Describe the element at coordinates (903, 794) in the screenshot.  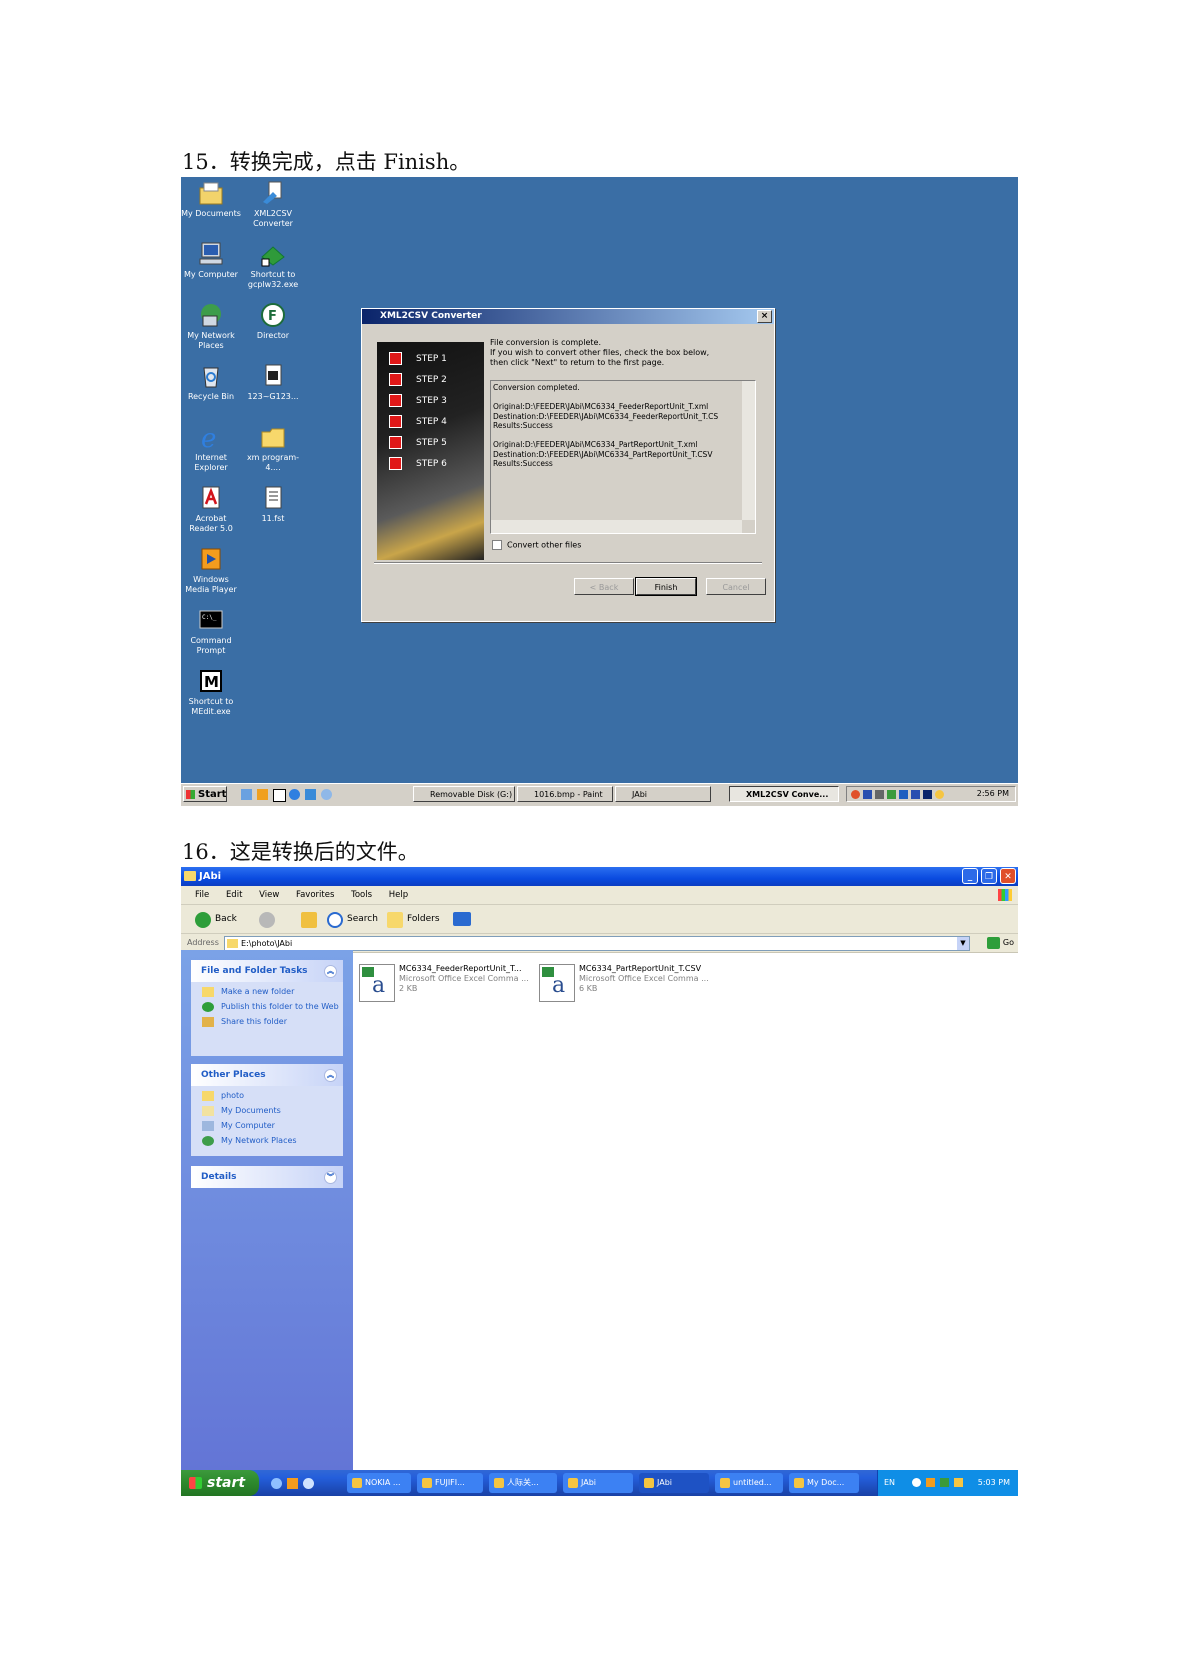
I see `tray-monitor-icon` at that location.